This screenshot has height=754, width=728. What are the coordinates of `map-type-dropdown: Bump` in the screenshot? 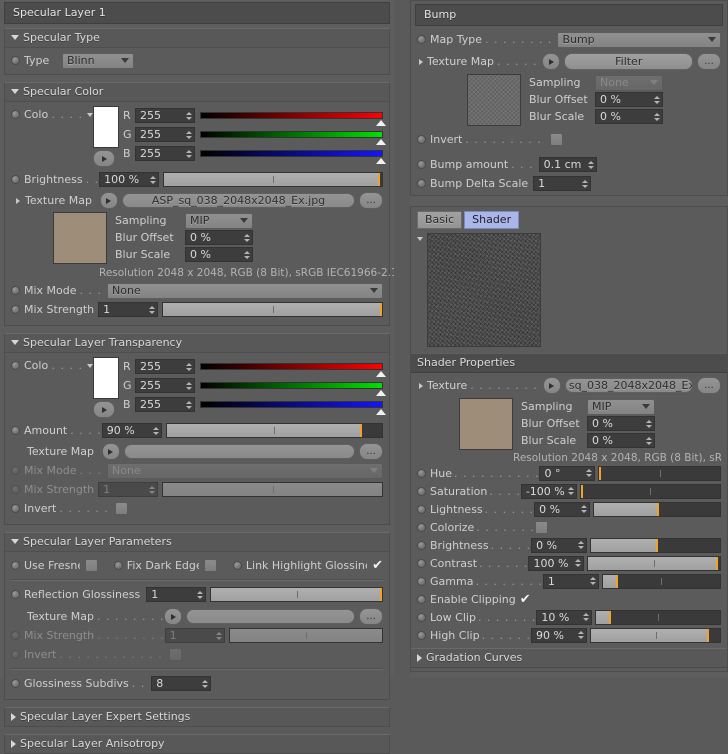 It's located at (639, 39).